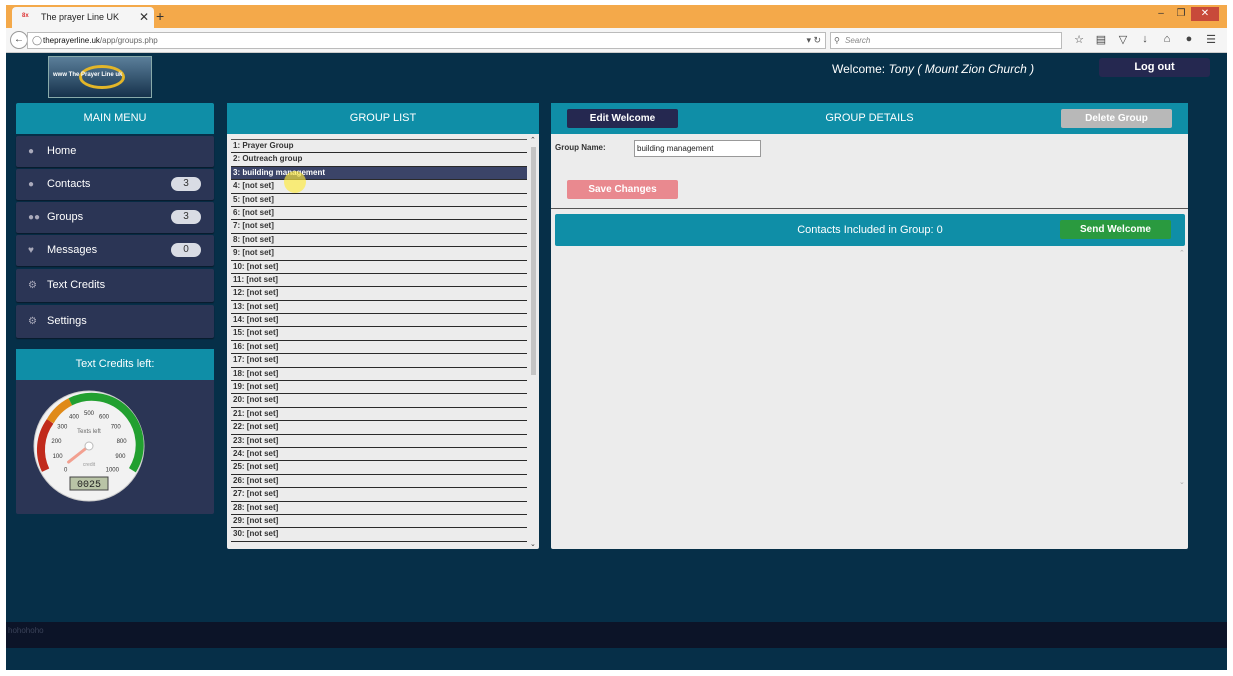 Image resolution: width=1233 pixels, height=676 pixels. I want to click on url-host: theprayerline.uk, so click(71, 40).